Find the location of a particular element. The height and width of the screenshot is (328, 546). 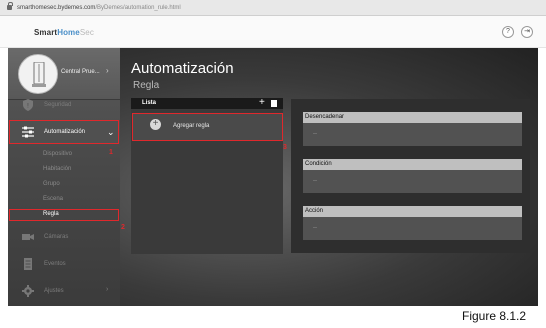

list-header: Lista + is located at coordinates (207, 103).